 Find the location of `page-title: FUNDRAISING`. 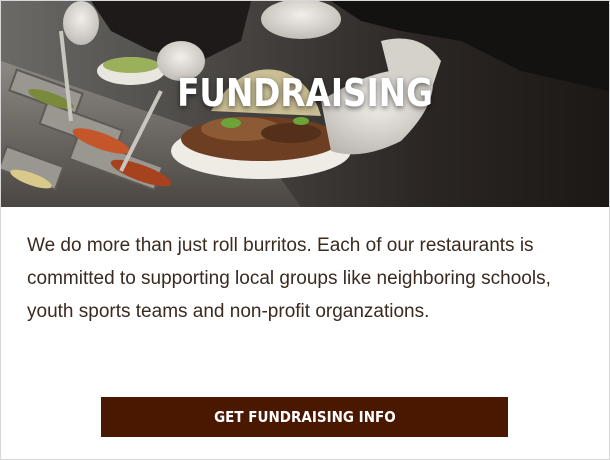

page-title: FUNDRAISING is located at coordinates (305, 93).